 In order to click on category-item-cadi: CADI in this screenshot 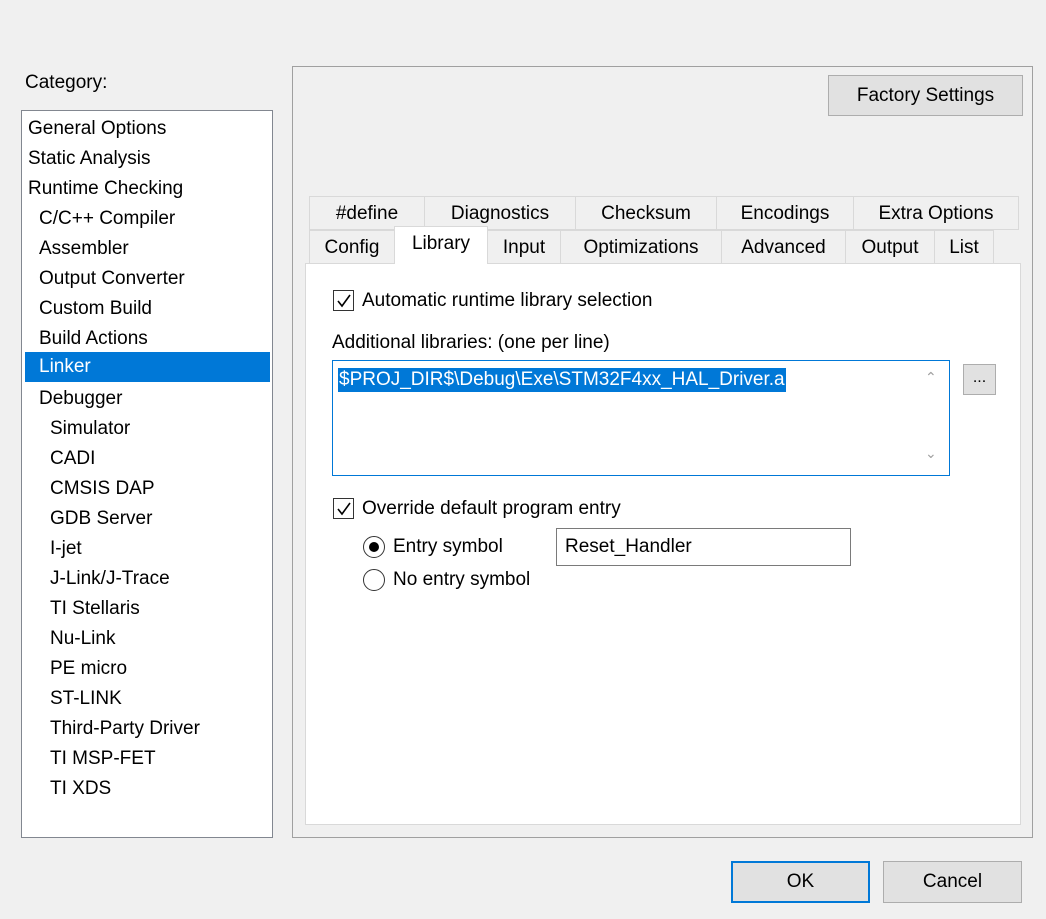, I will do `click(161, 459)`.